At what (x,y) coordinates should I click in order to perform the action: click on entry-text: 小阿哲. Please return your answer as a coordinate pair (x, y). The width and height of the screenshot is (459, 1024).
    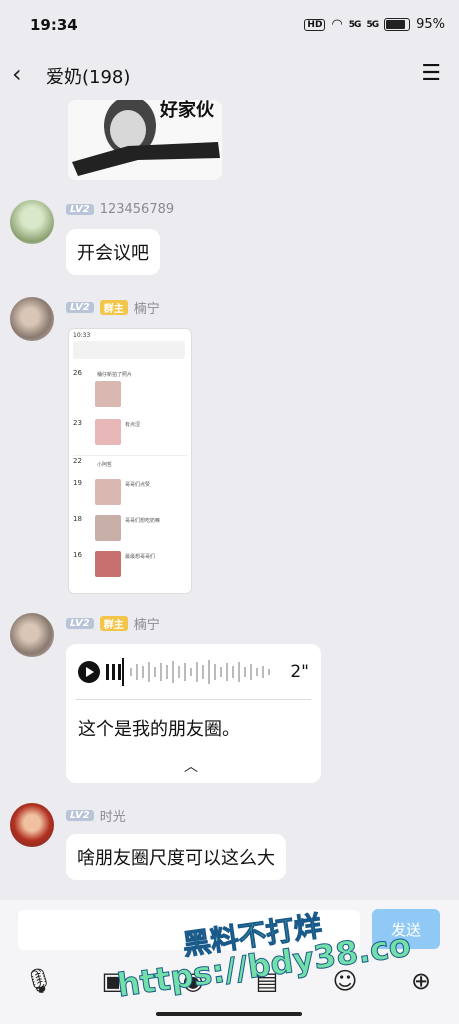
    Looking at the image, I should click on (105, 465).